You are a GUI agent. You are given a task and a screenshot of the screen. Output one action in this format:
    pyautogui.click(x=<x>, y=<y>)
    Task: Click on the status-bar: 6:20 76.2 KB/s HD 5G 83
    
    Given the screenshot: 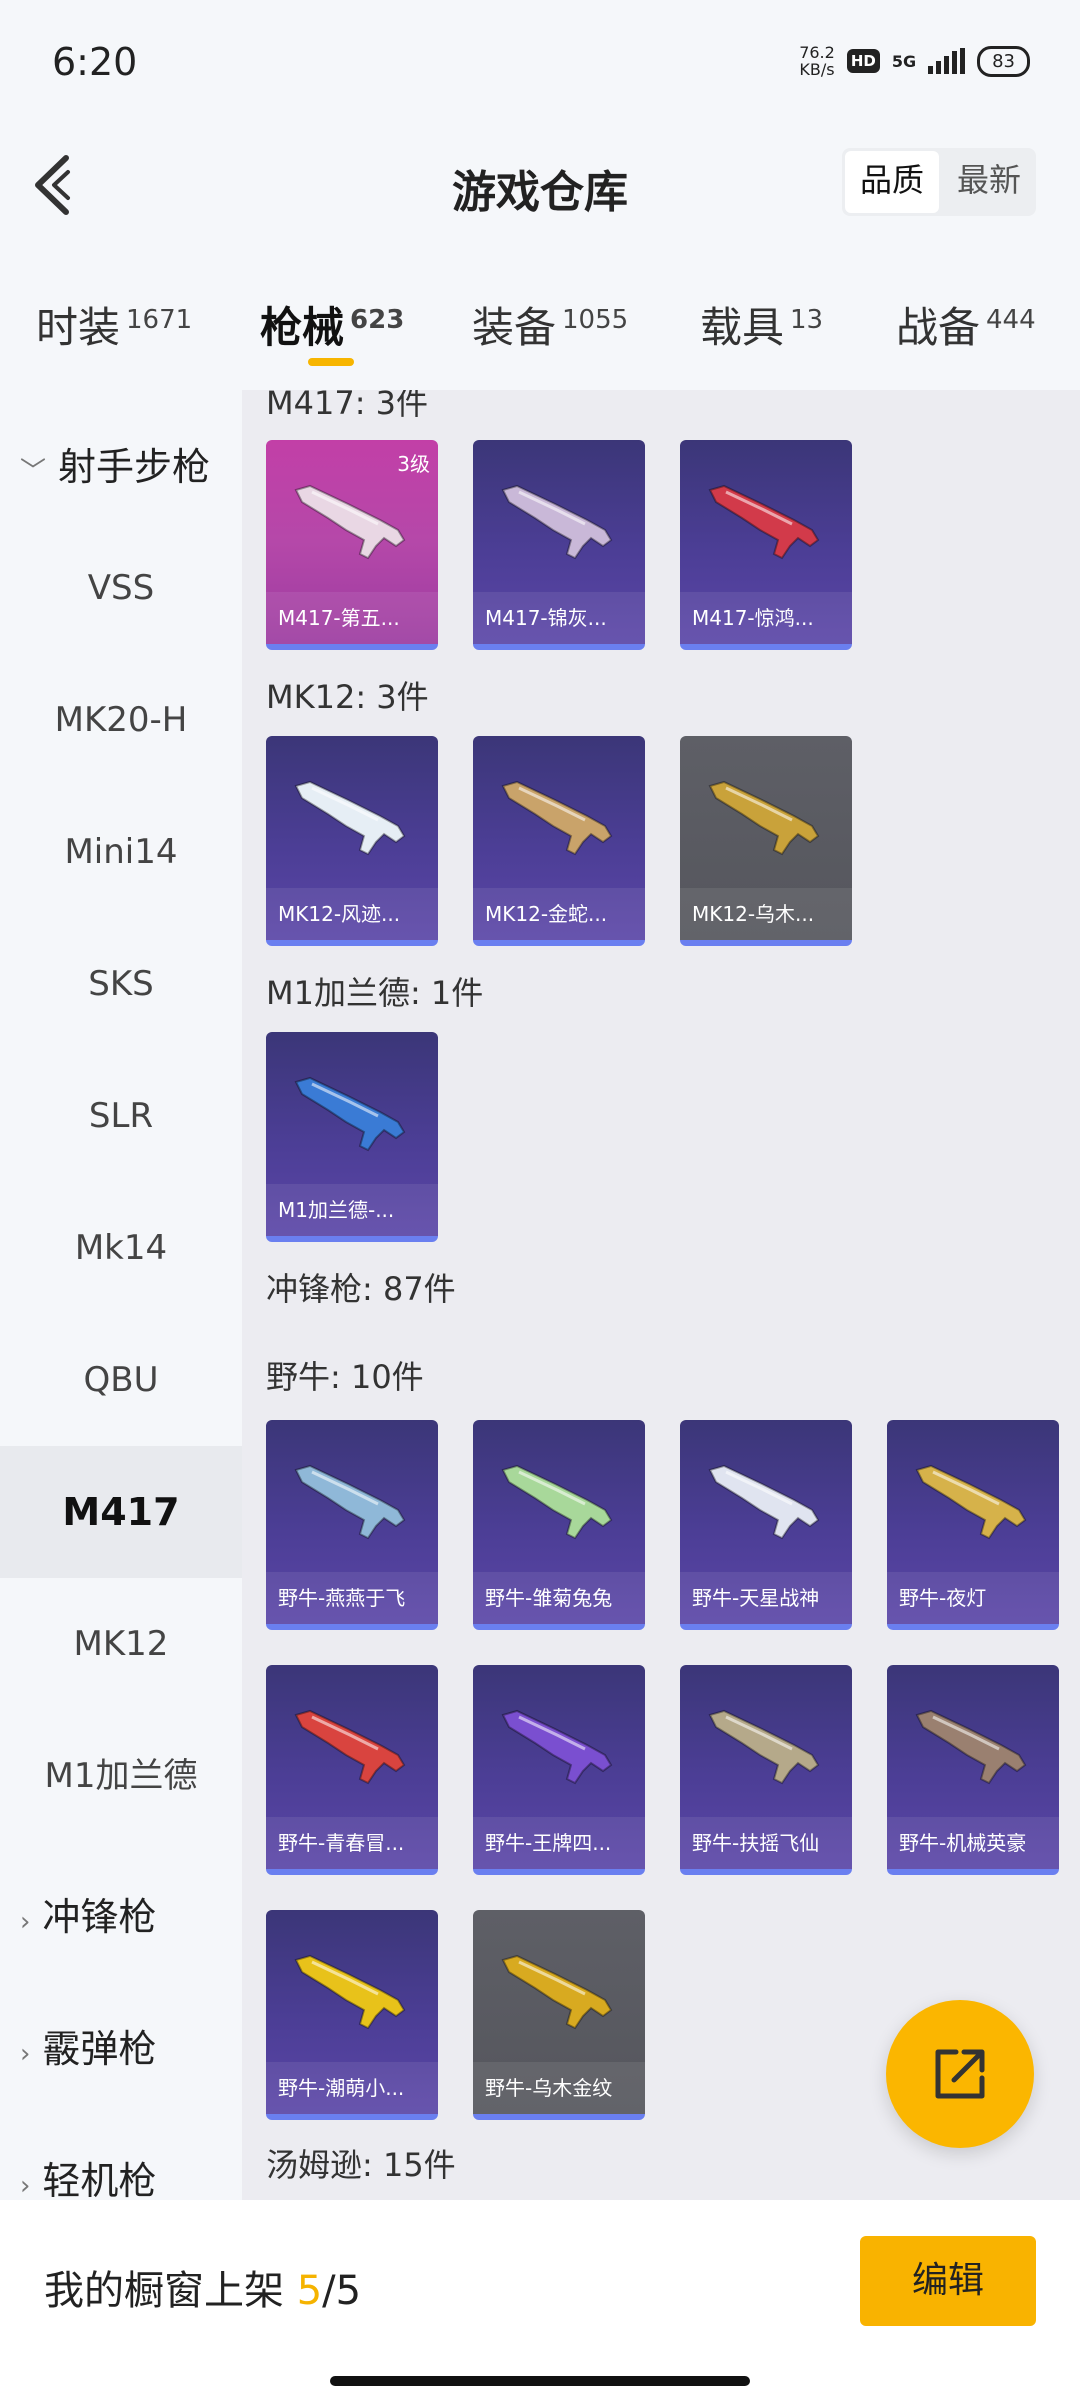 What is the action you would take?
    pyautogui.click(x=540, y=65)
    